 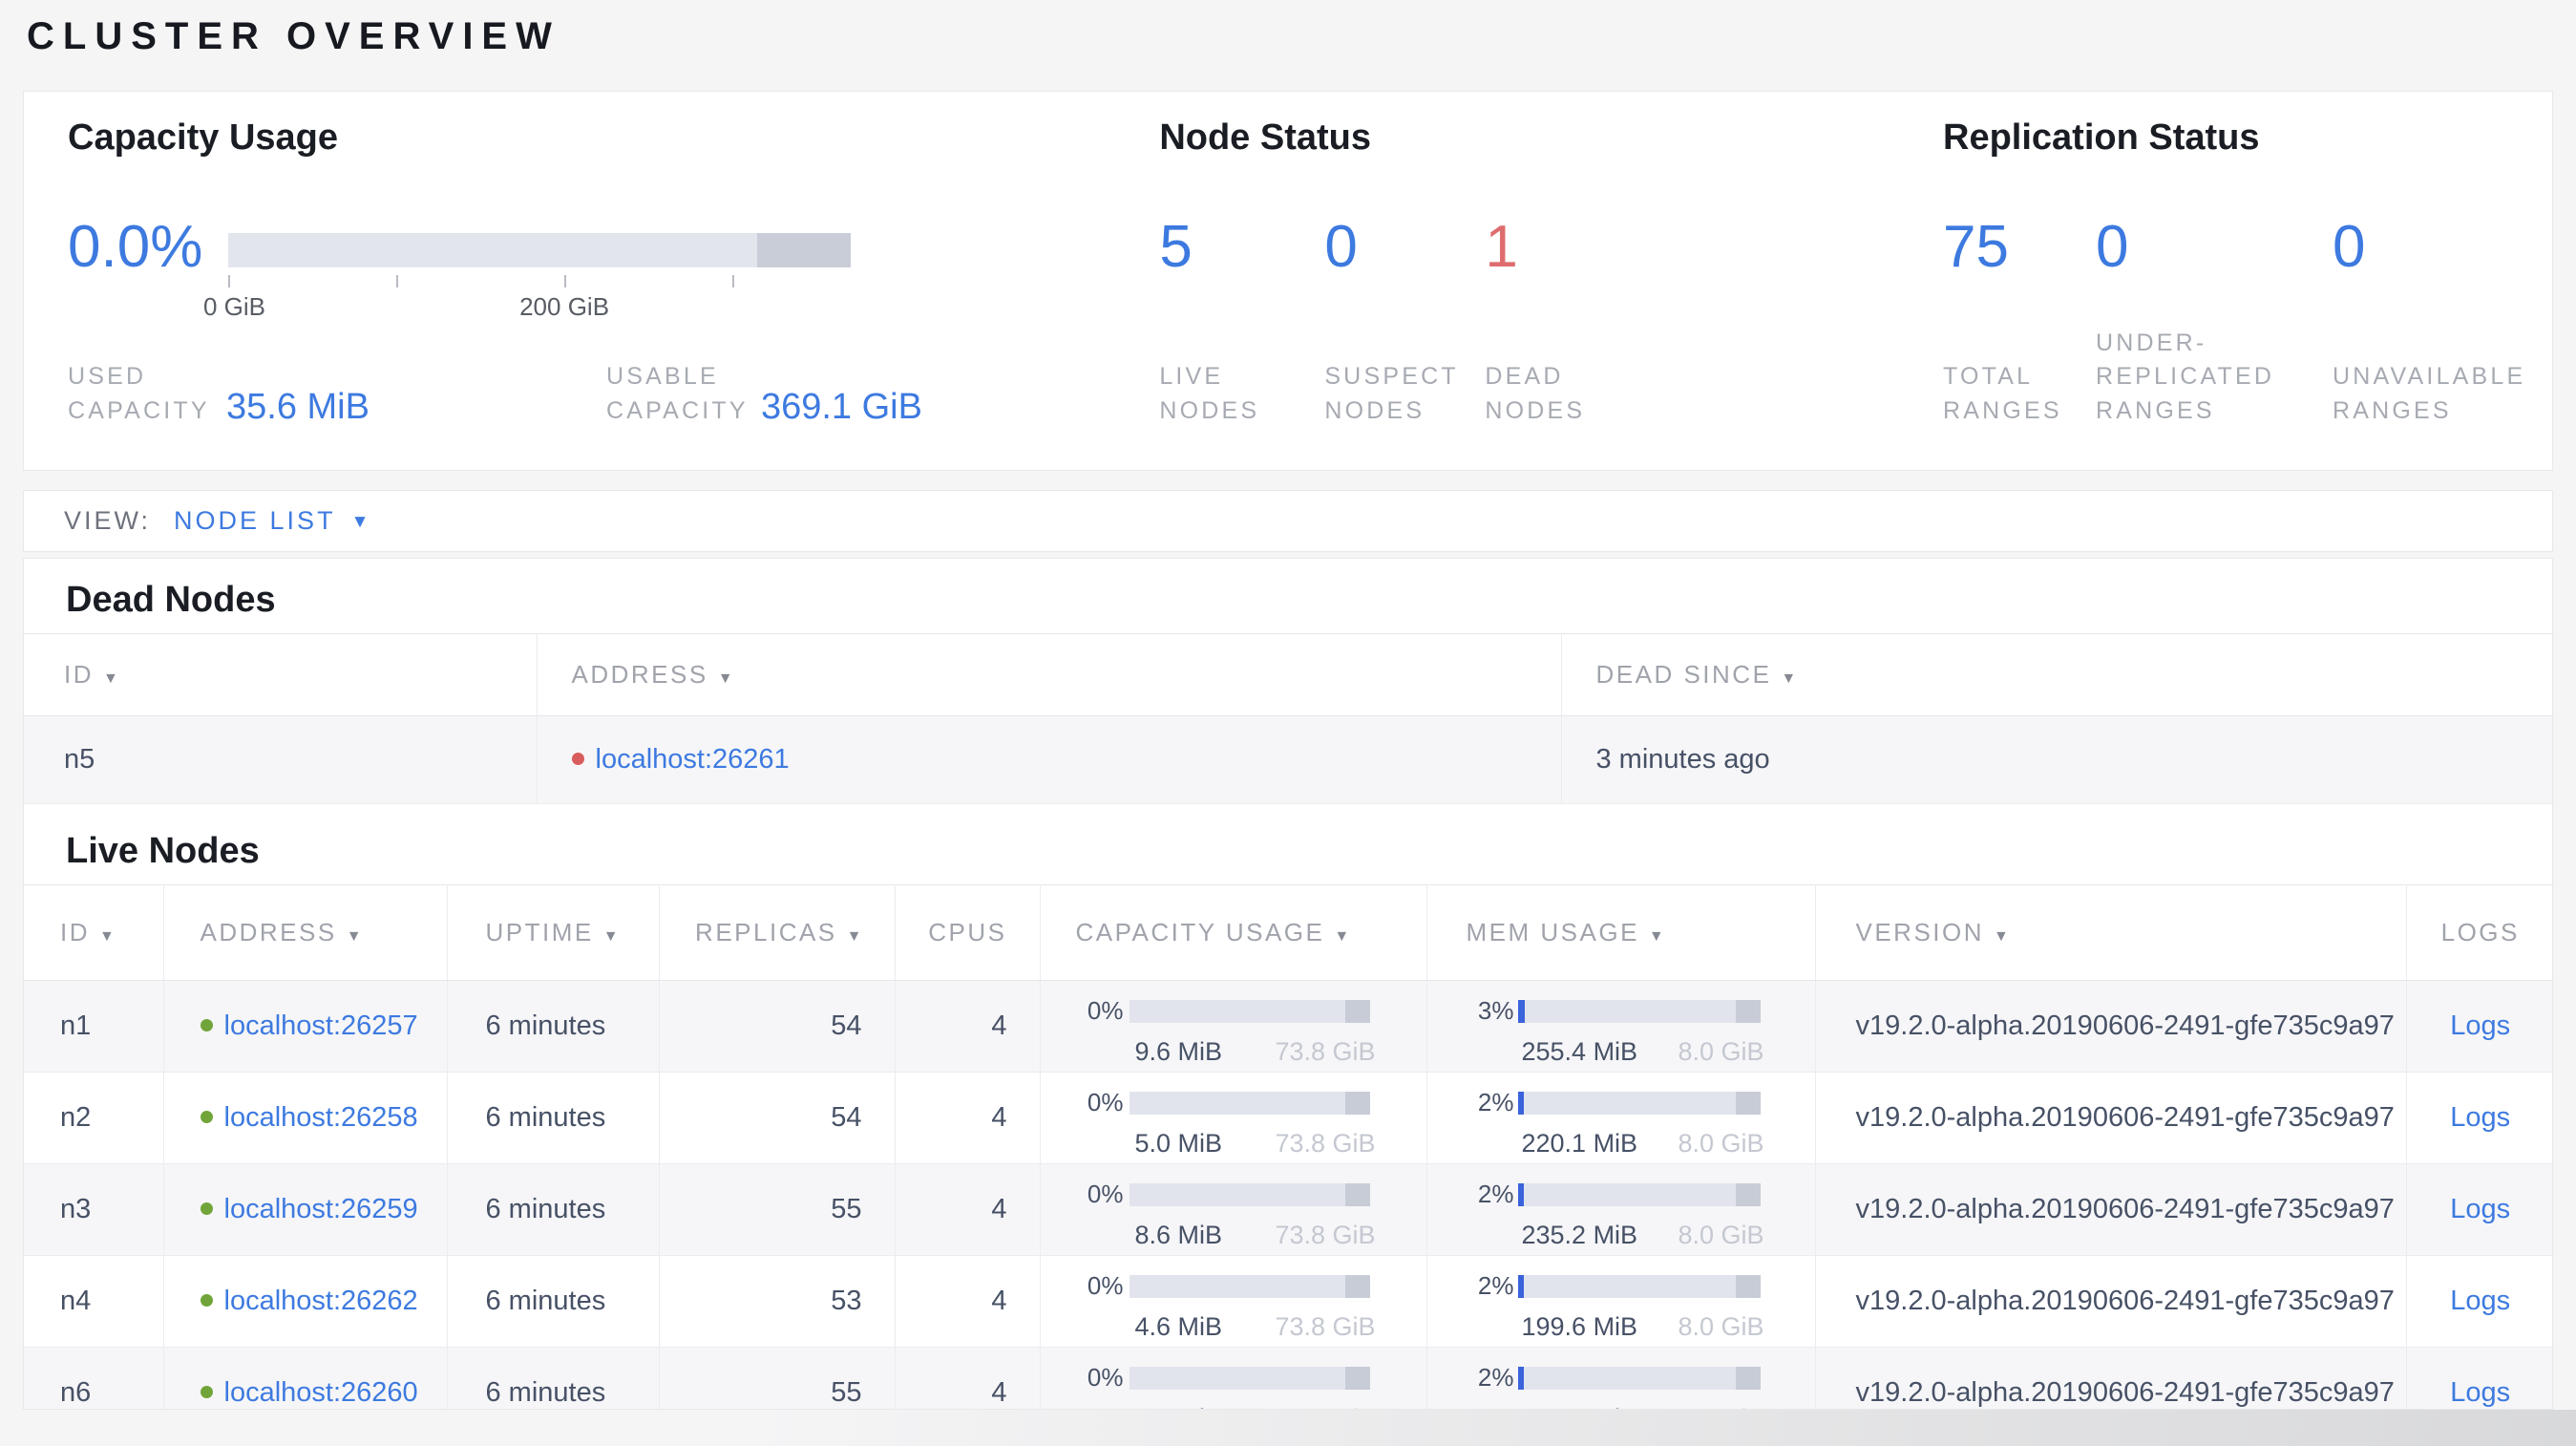 I want to click on capacity-usage-title: Capacity Usage, so click(x=203, y=137).